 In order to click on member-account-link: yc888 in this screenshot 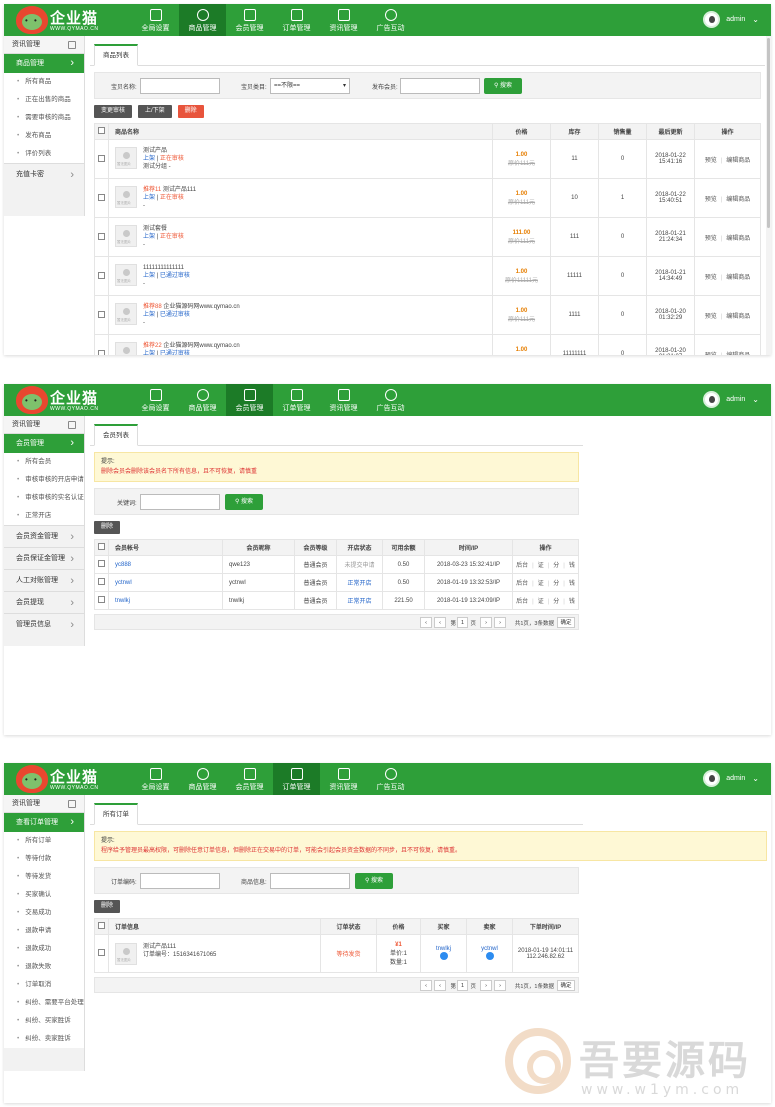, I will do `click(123, 565)`.